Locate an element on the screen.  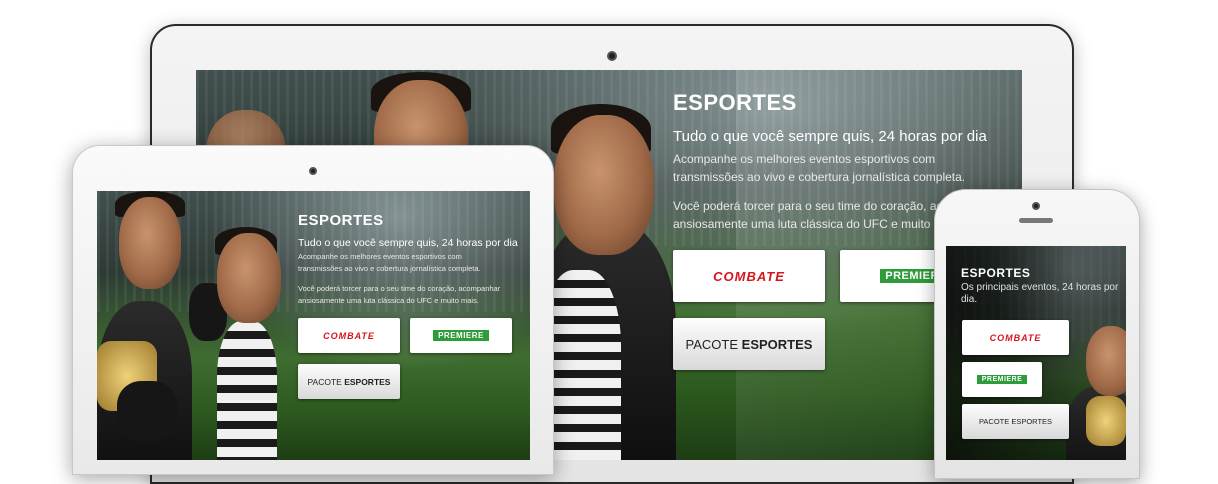
subtitle-line: dia. is located at coordinates (969, 299).